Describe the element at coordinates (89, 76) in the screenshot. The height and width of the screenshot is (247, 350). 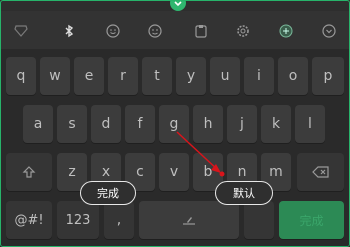
I see `key-e: e` at that location.